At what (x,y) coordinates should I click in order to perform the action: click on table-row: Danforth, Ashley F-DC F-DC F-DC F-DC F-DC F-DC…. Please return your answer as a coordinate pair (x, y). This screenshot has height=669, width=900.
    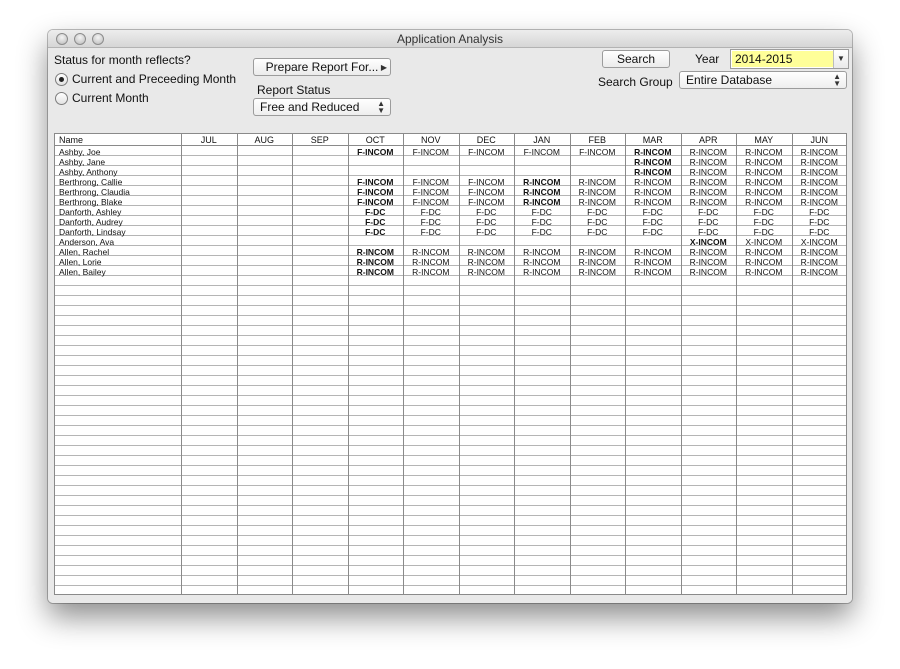
    Looking at the image, I should click on (450, 212).